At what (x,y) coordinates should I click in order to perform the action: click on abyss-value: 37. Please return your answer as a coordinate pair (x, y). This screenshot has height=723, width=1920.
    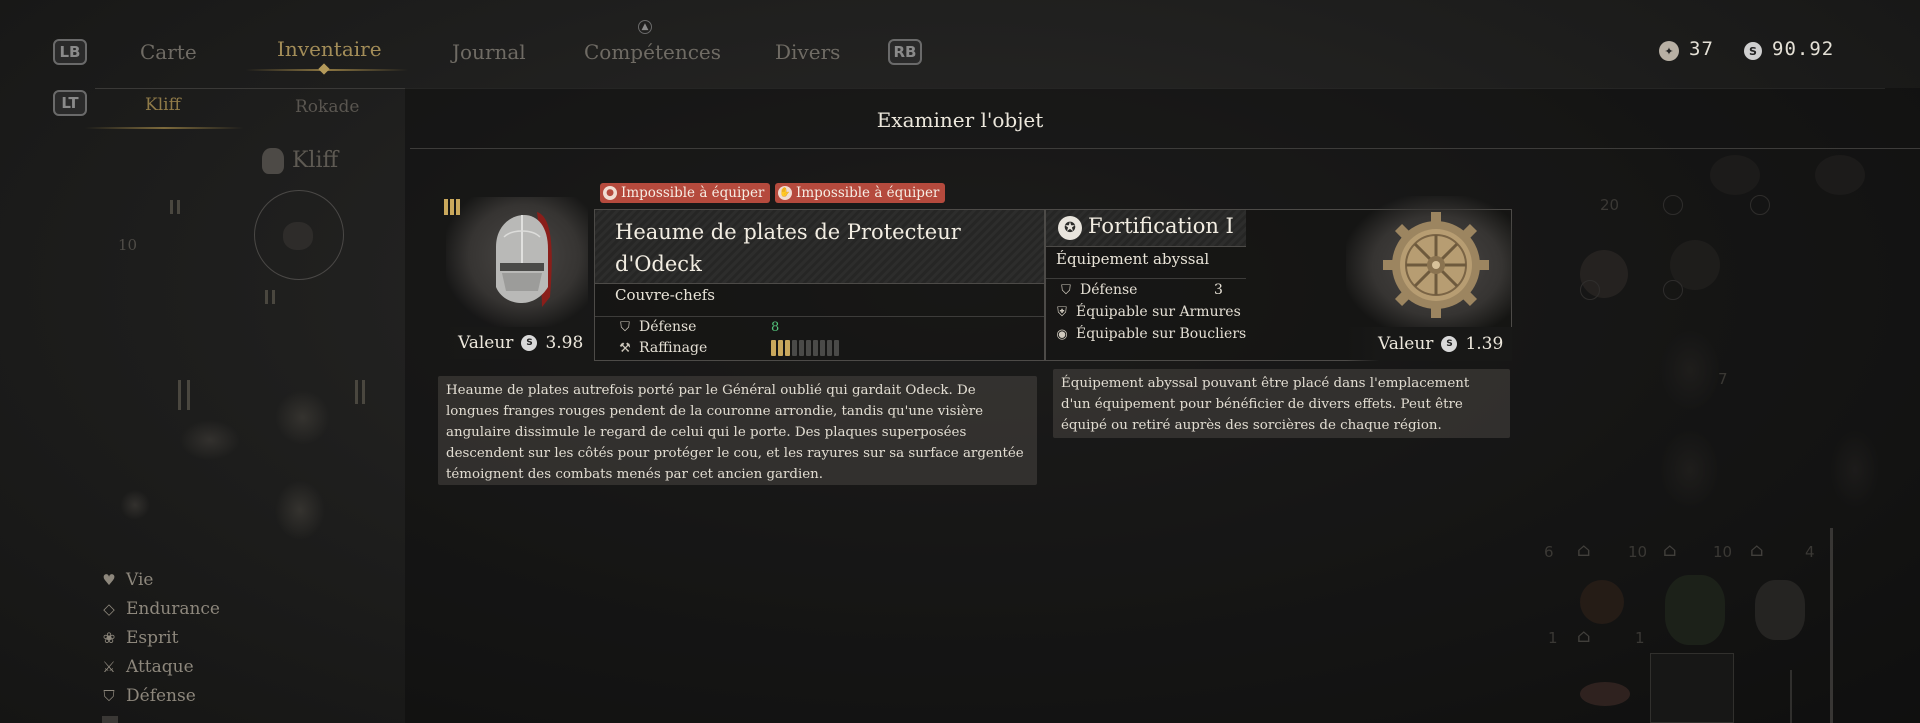
    Looking at the image, I should click on (1701, 49).